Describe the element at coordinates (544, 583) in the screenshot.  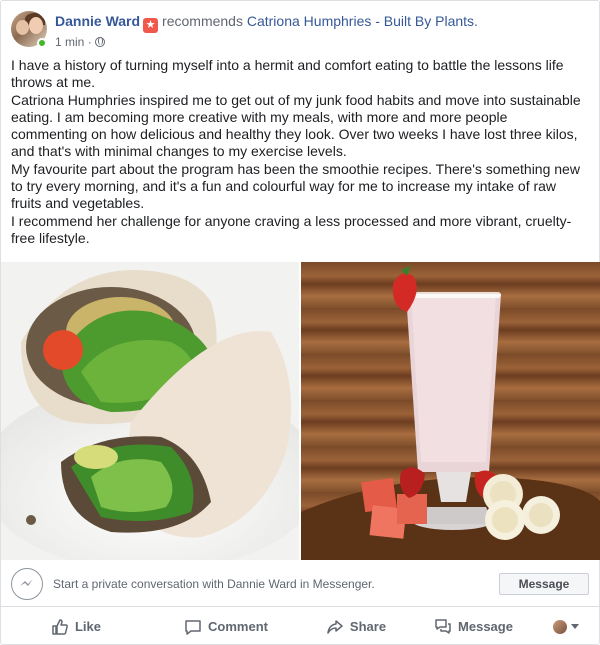
I see `message-button: Message` at that location.